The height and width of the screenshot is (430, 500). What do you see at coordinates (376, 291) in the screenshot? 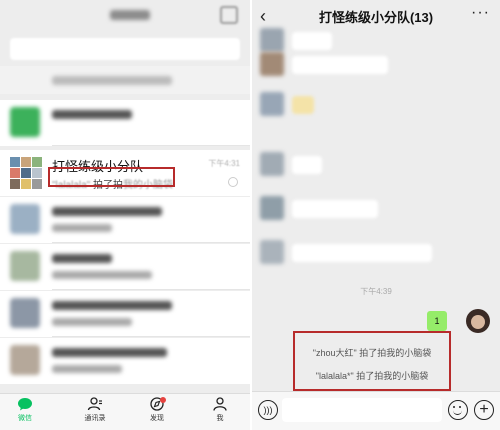
I see `message-timestamp: 下午4:39` at bounding box center [376, 291].